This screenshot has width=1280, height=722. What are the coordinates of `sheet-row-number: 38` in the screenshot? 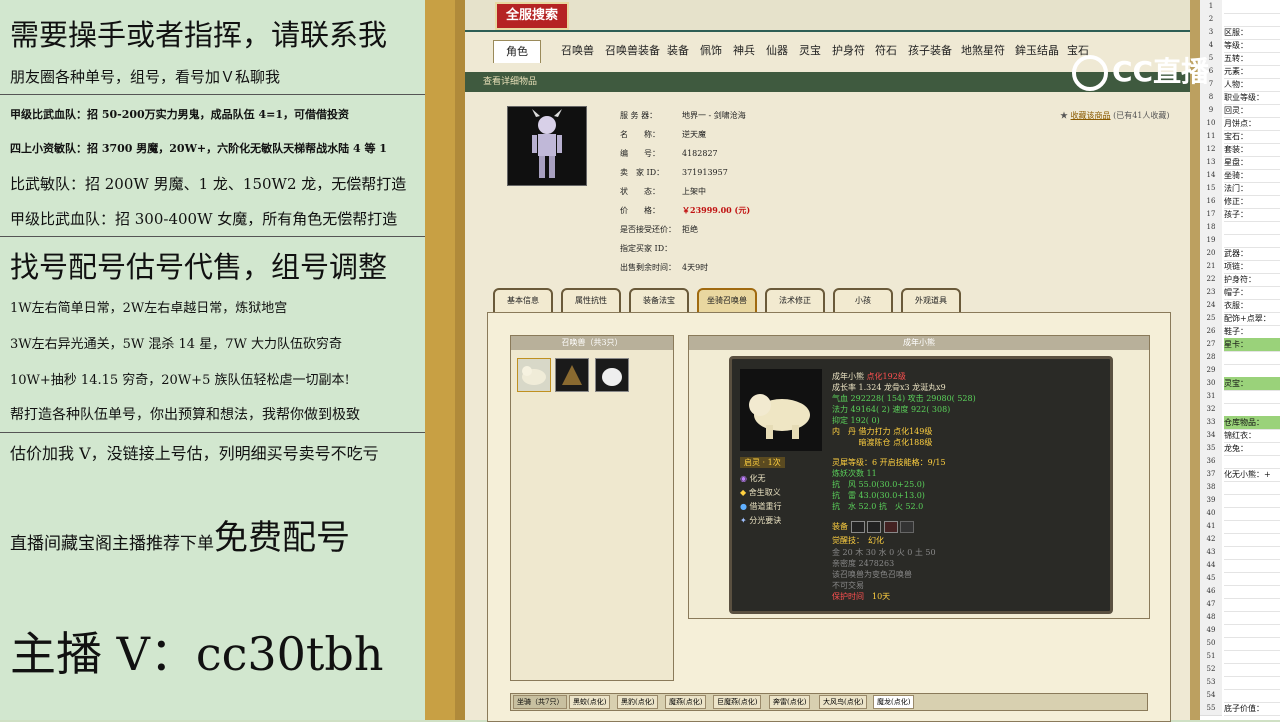 It's located at (1211, 488).